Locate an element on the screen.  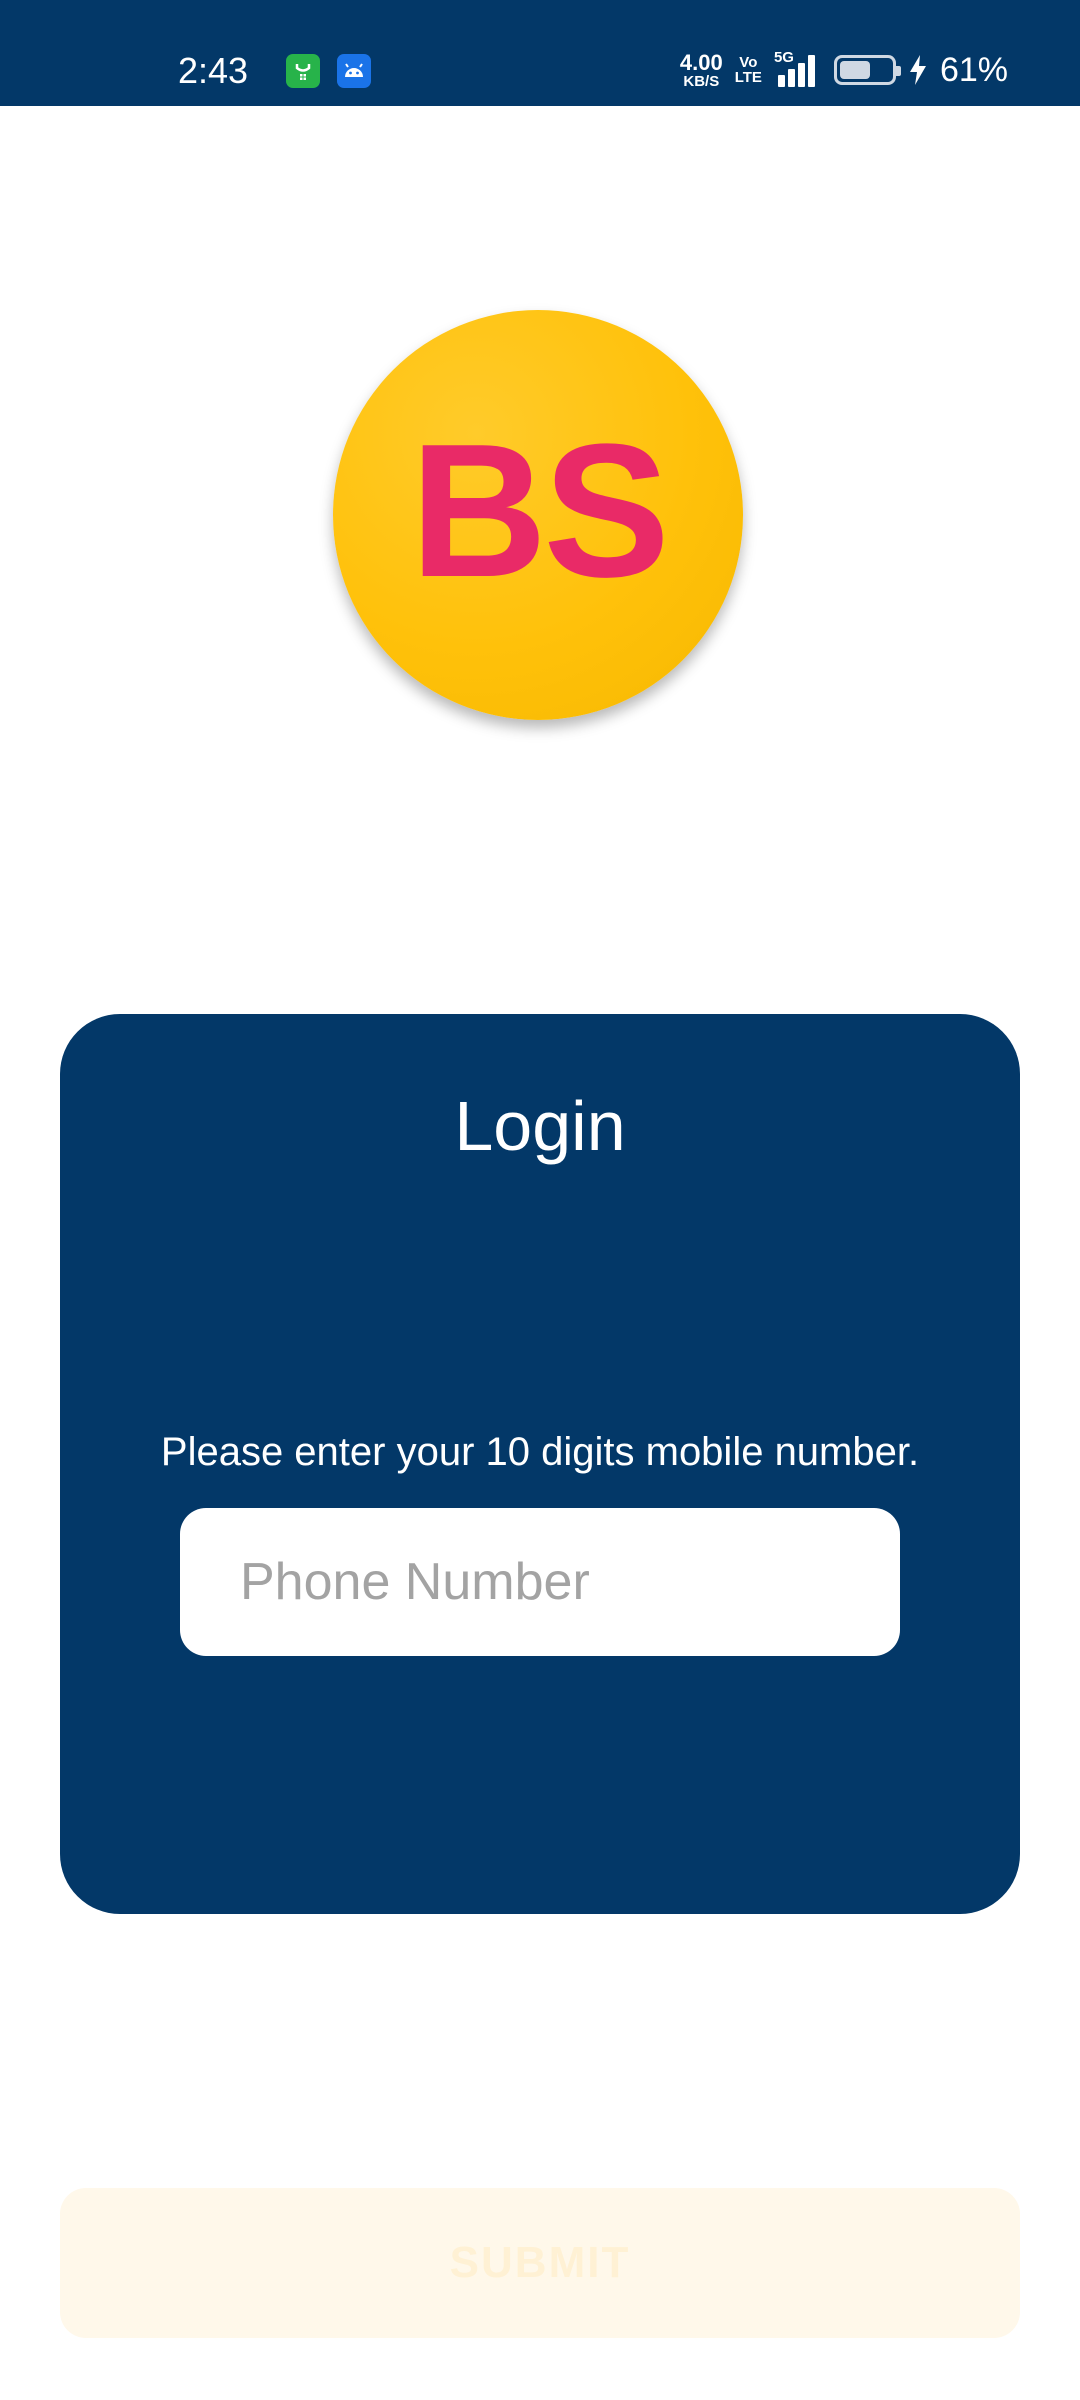
app-logo: BS is located at coordinates (538, 515).